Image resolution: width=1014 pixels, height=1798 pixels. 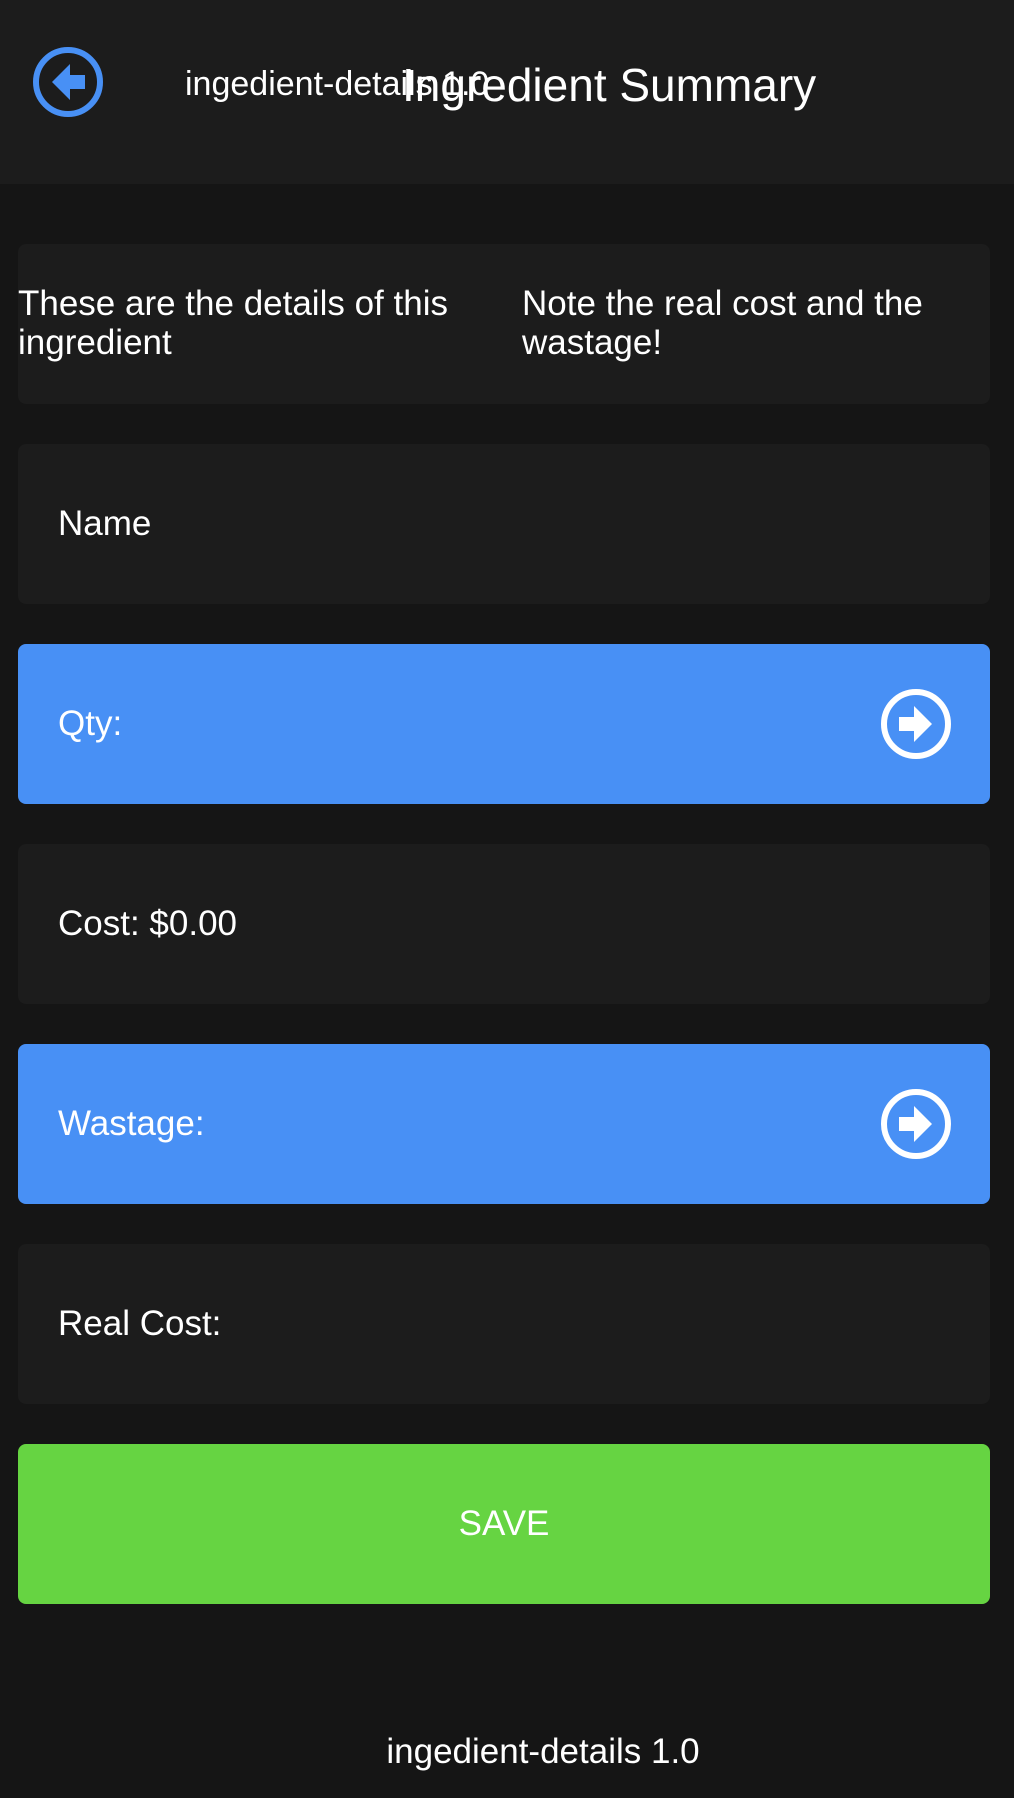 What do you see at coordinates (504, 724) in the screenshot?
I see `qty-row-button: Qty:` at bounding box center [504, 724].